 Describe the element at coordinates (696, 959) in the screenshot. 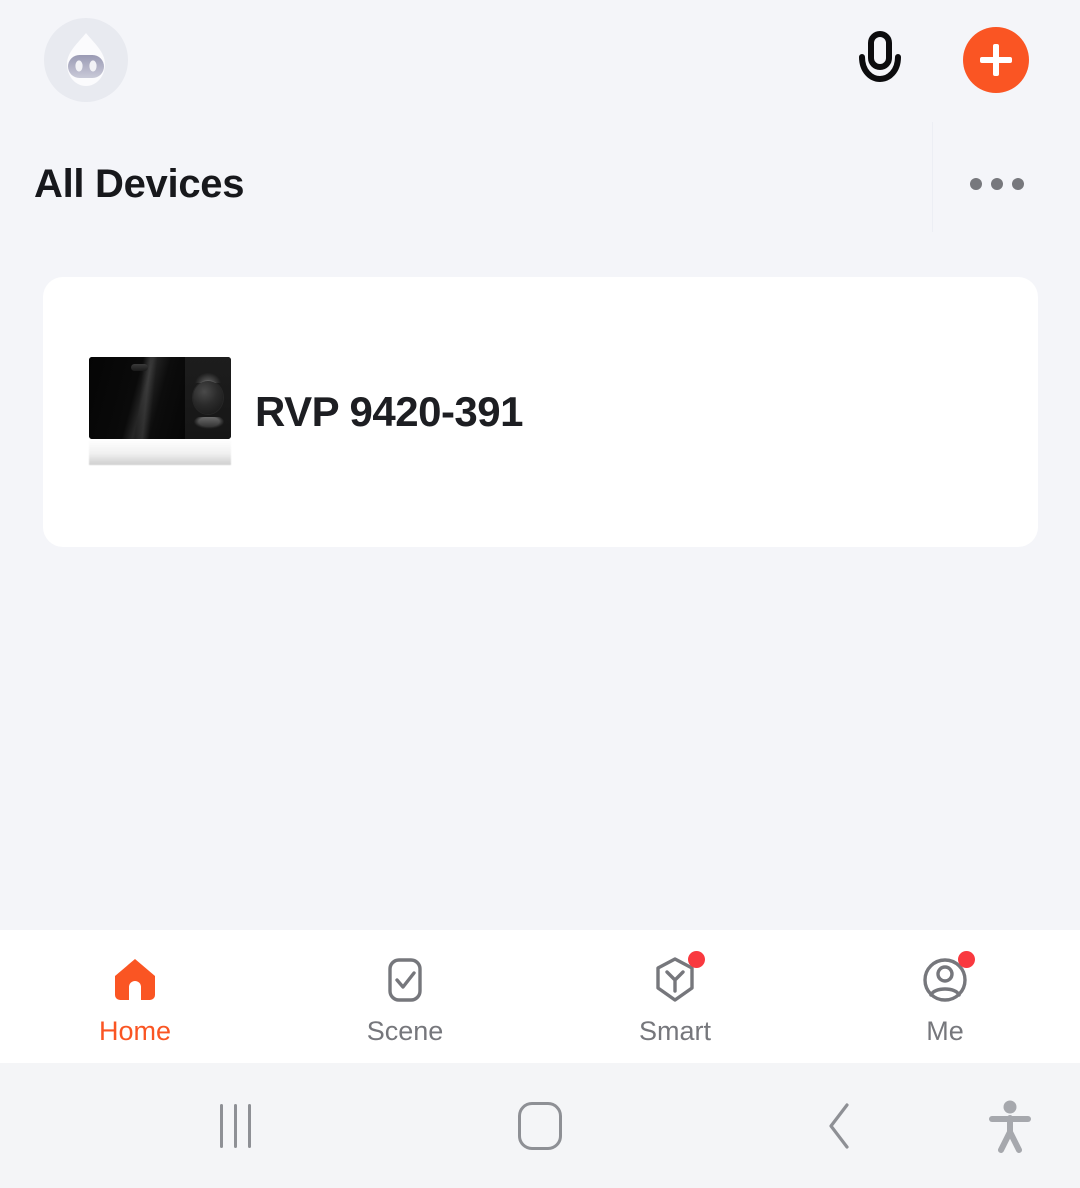

I see `smart-badge` at that location.